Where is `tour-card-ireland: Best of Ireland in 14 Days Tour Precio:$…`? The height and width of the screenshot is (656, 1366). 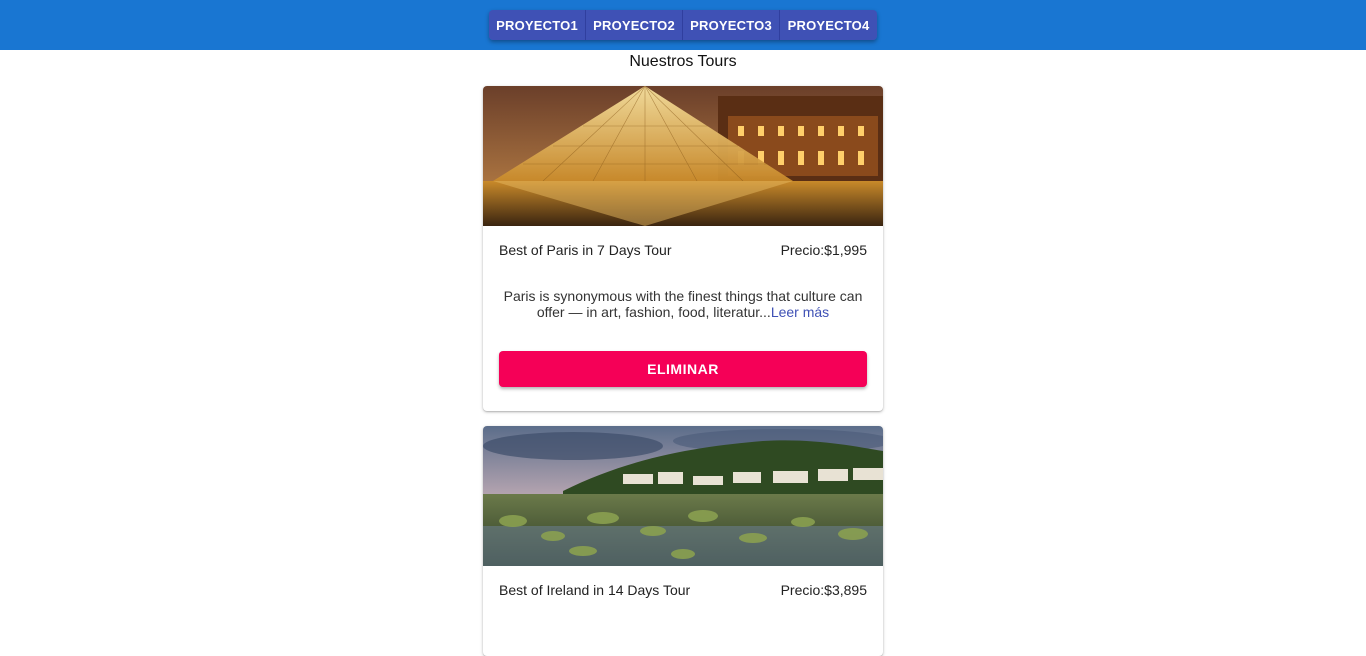 tour-card-ireland: Best of Ireland in 14 Days Tour Precio:$… is located at coordinates (683, 541).